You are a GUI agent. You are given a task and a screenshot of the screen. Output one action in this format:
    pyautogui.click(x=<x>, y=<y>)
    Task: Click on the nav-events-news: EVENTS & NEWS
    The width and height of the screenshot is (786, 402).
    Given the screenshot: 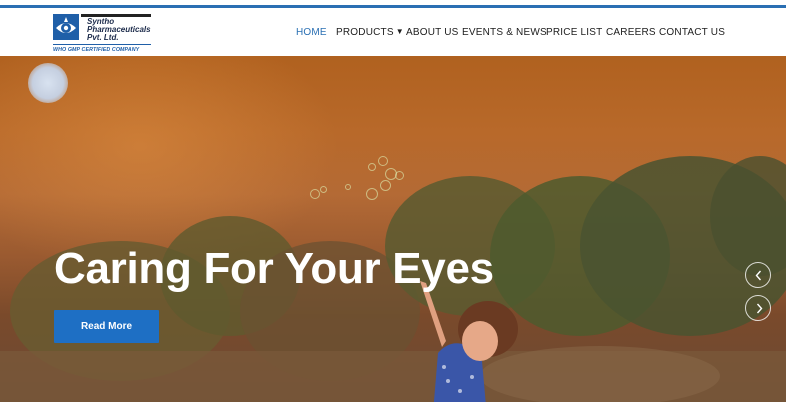 What is the action you would take?
    pyautogui.click(x=504, y=32)
    